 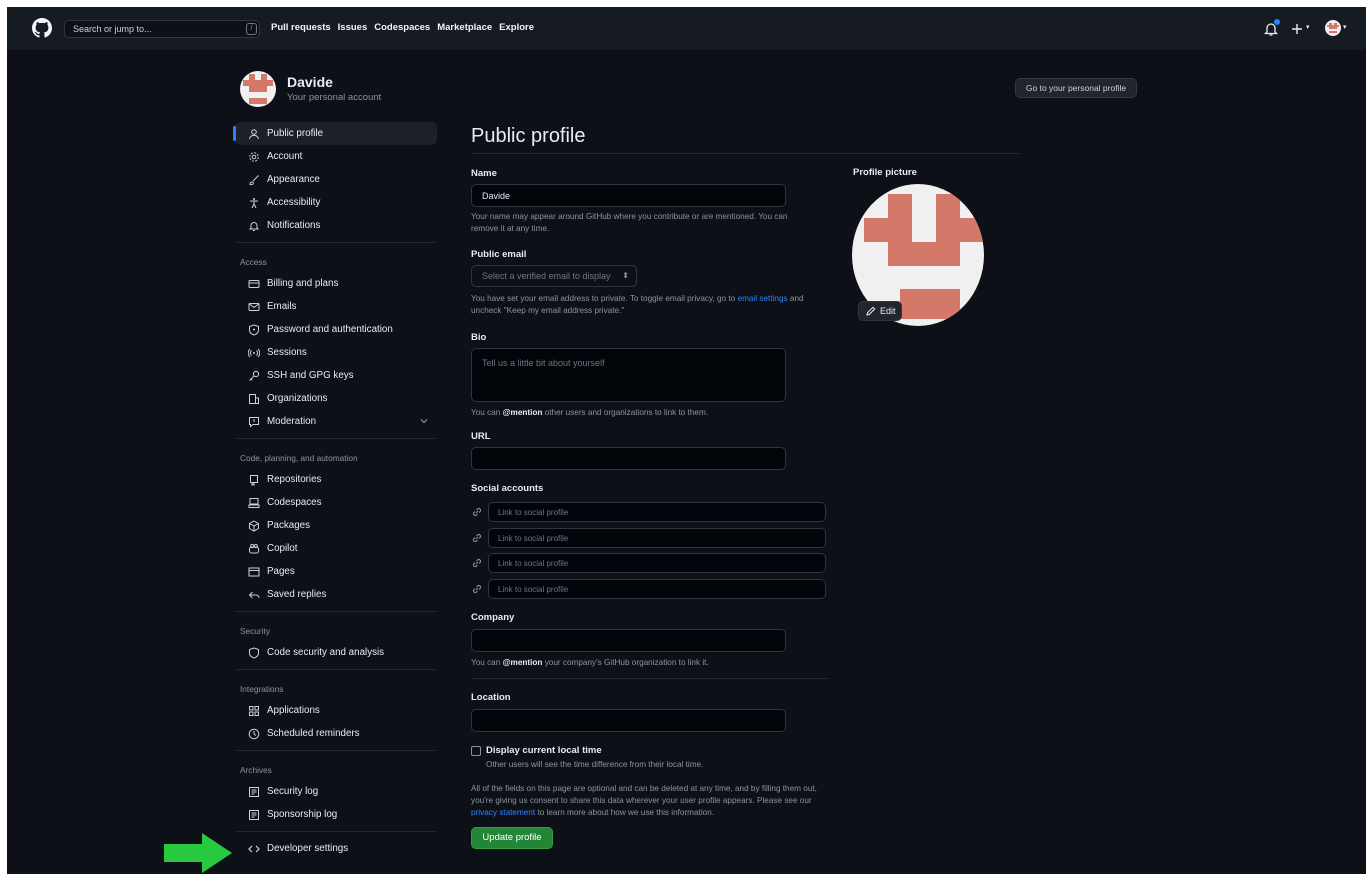 I want to click on key-icon, so click(x=254, y=376).